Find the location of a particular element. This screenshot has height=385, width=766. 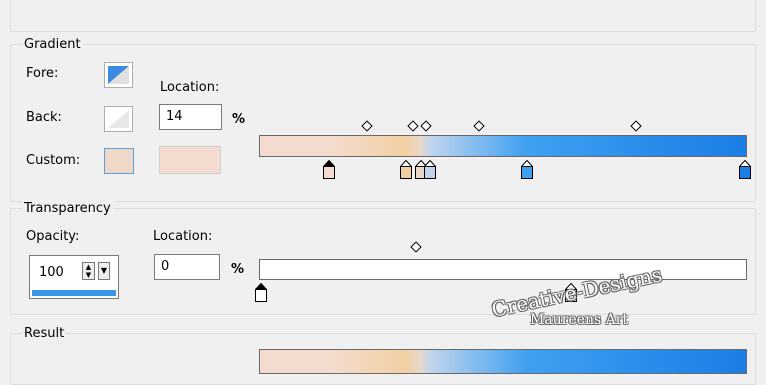

opacity-label: Opacity: is located at coordinates (53, 236).